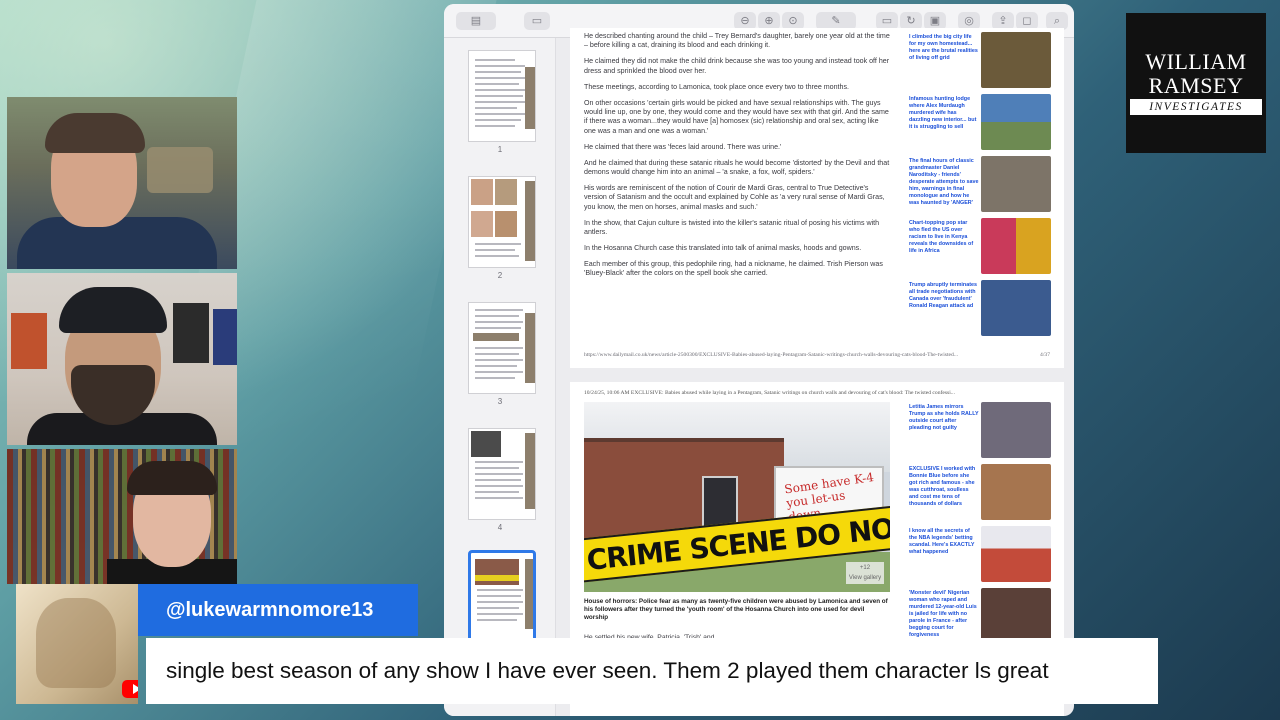  Describe the element at coordinates (1196, 107) in the screenshot. I see `logo-line-3: INVESTIGATES` at that location.